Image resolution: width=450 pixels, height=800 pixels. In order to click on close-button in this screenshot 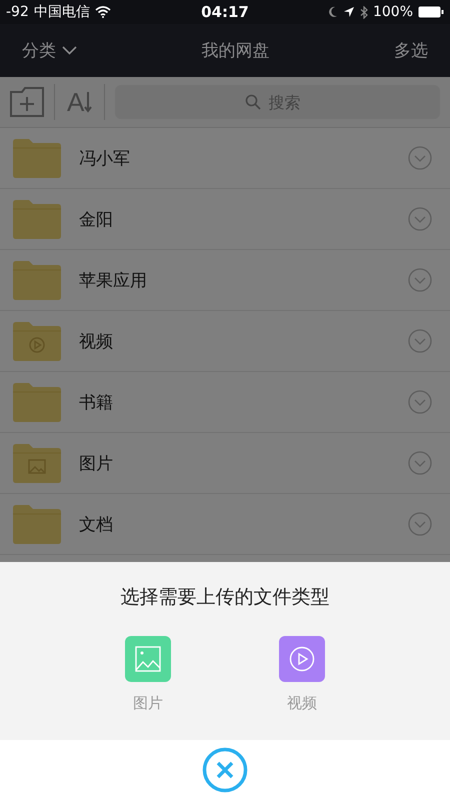, I will do `click(225, 770)`.